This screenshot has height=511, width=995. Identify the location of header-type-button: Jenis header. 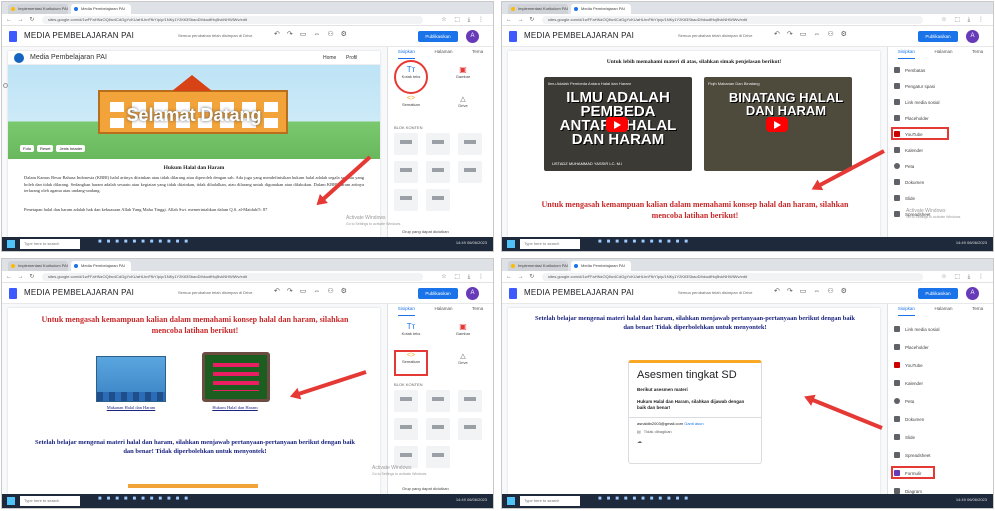
(71, 148).